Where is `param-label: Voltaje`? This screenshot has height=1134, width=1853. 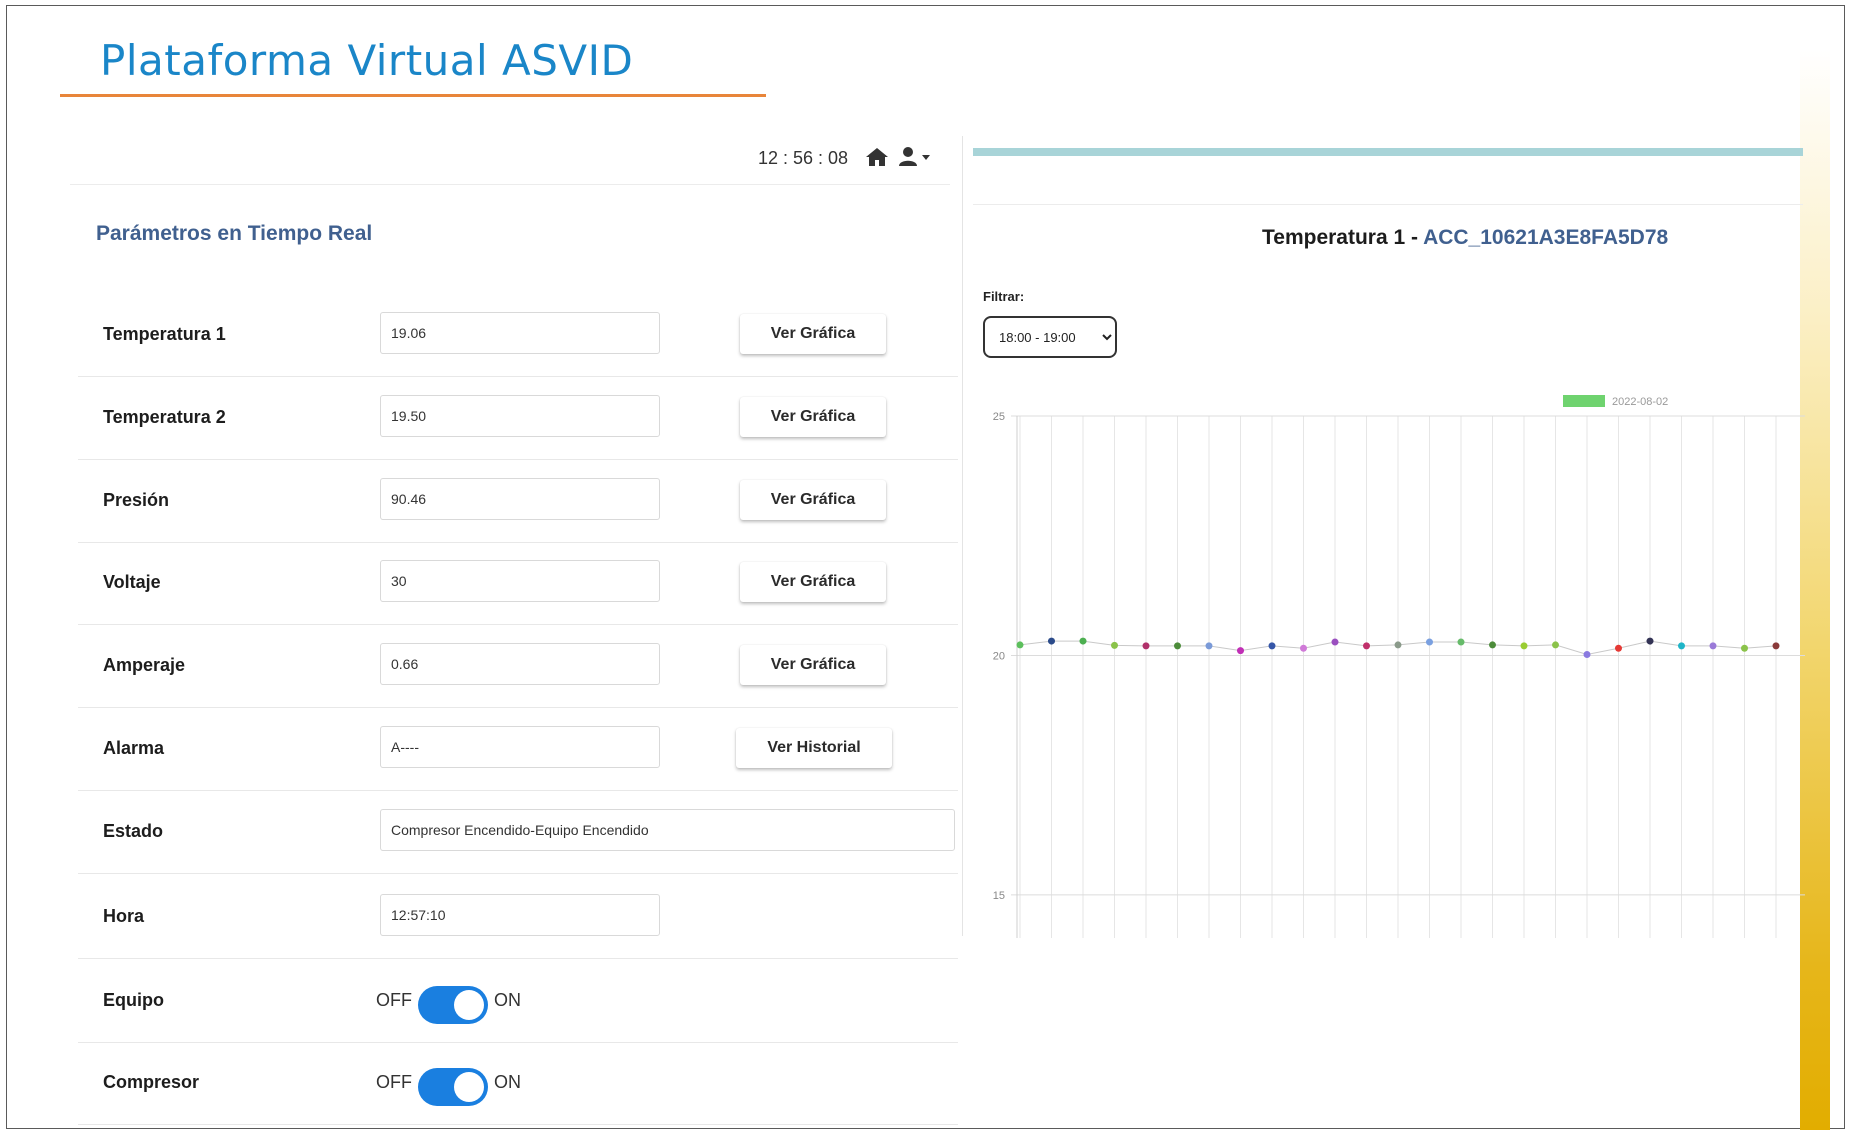
param-label: Voltaje is located at coordinates (132, 582).